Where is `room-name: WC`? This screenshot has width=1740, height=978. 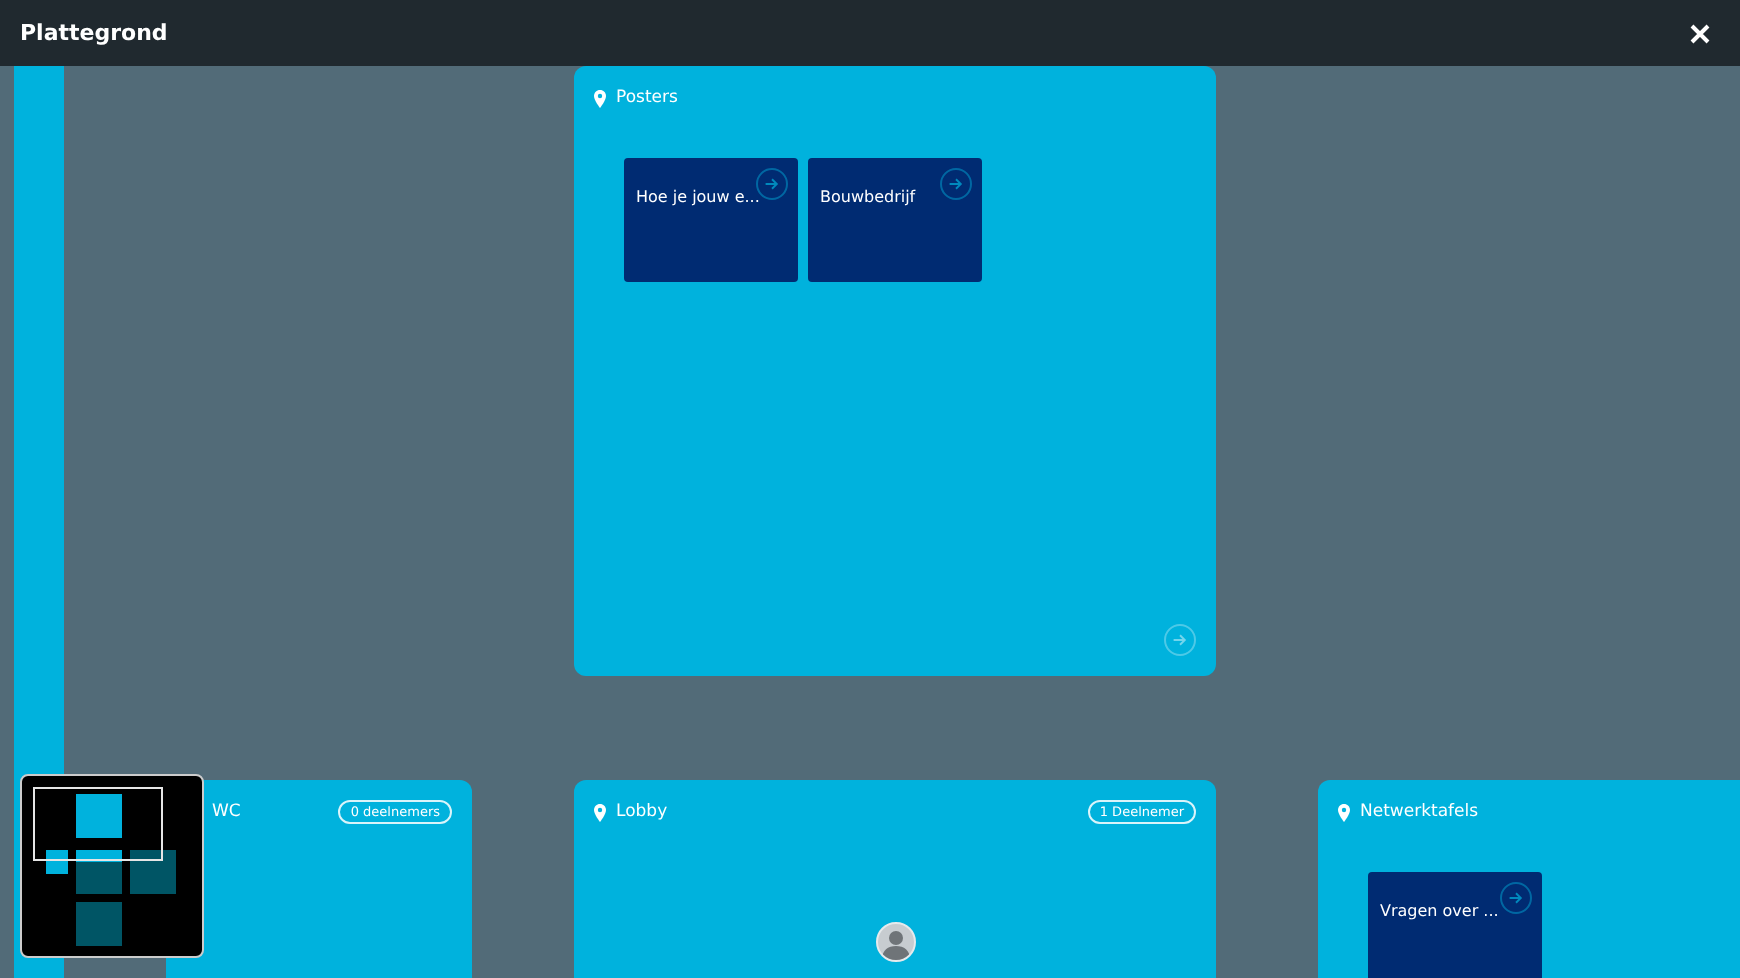
room-name: WC is located at coordinates (226, 812).